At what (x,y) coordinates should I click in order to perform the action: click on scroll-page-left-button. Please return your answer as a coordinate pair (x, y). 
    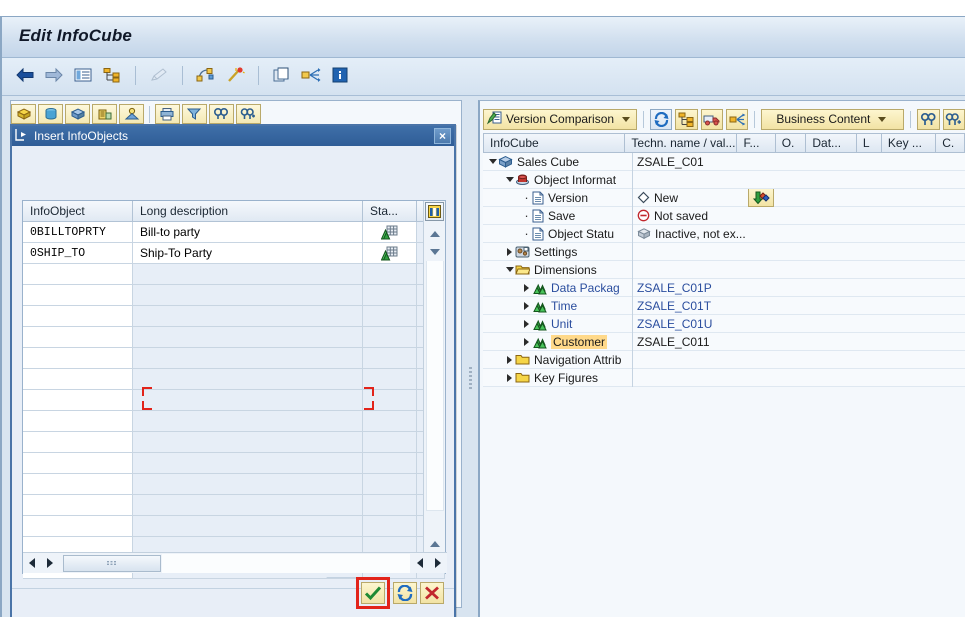
    Looking at the image, I should click on (420, 563).